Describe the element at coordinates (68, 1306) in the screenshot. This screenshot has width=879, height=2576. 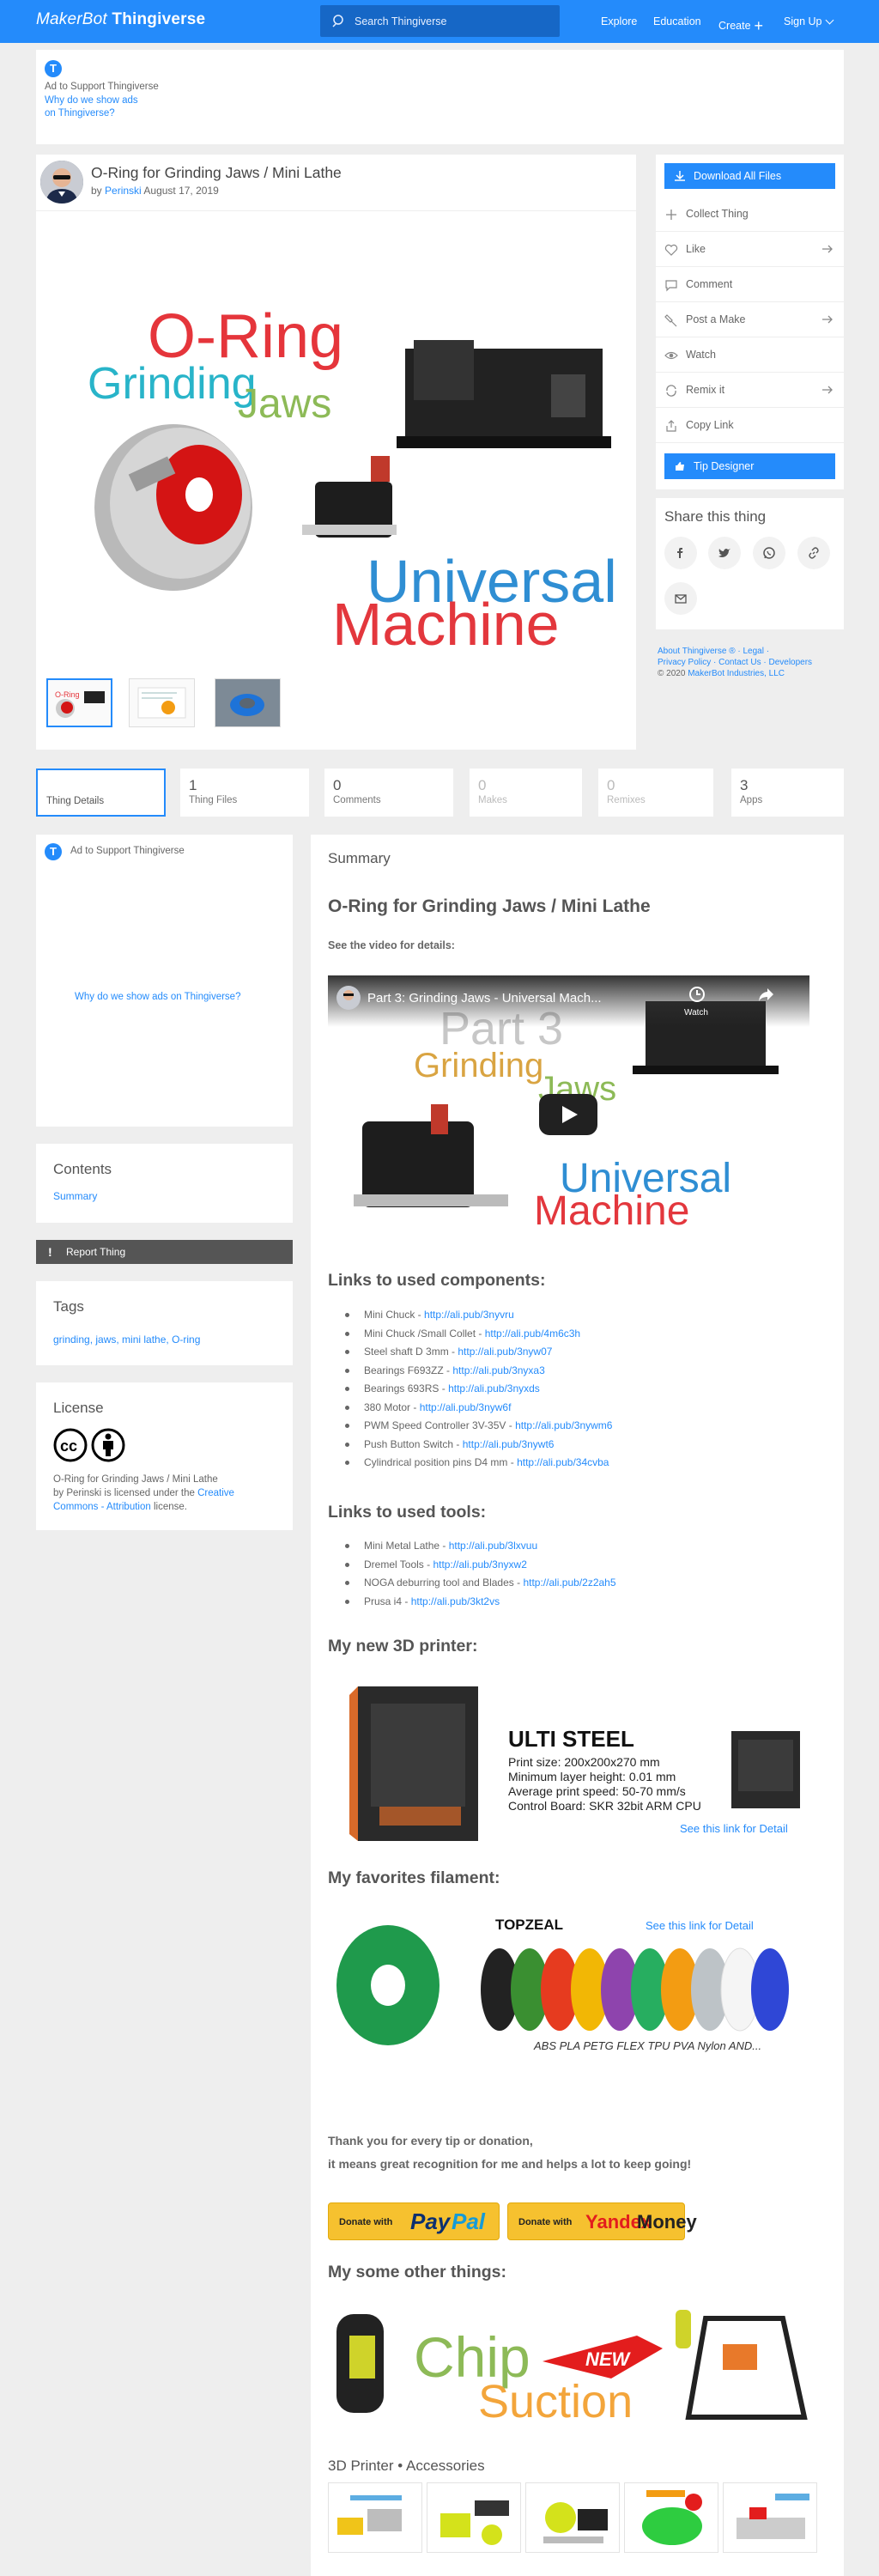
I see `tags-title: Tags` at that location.